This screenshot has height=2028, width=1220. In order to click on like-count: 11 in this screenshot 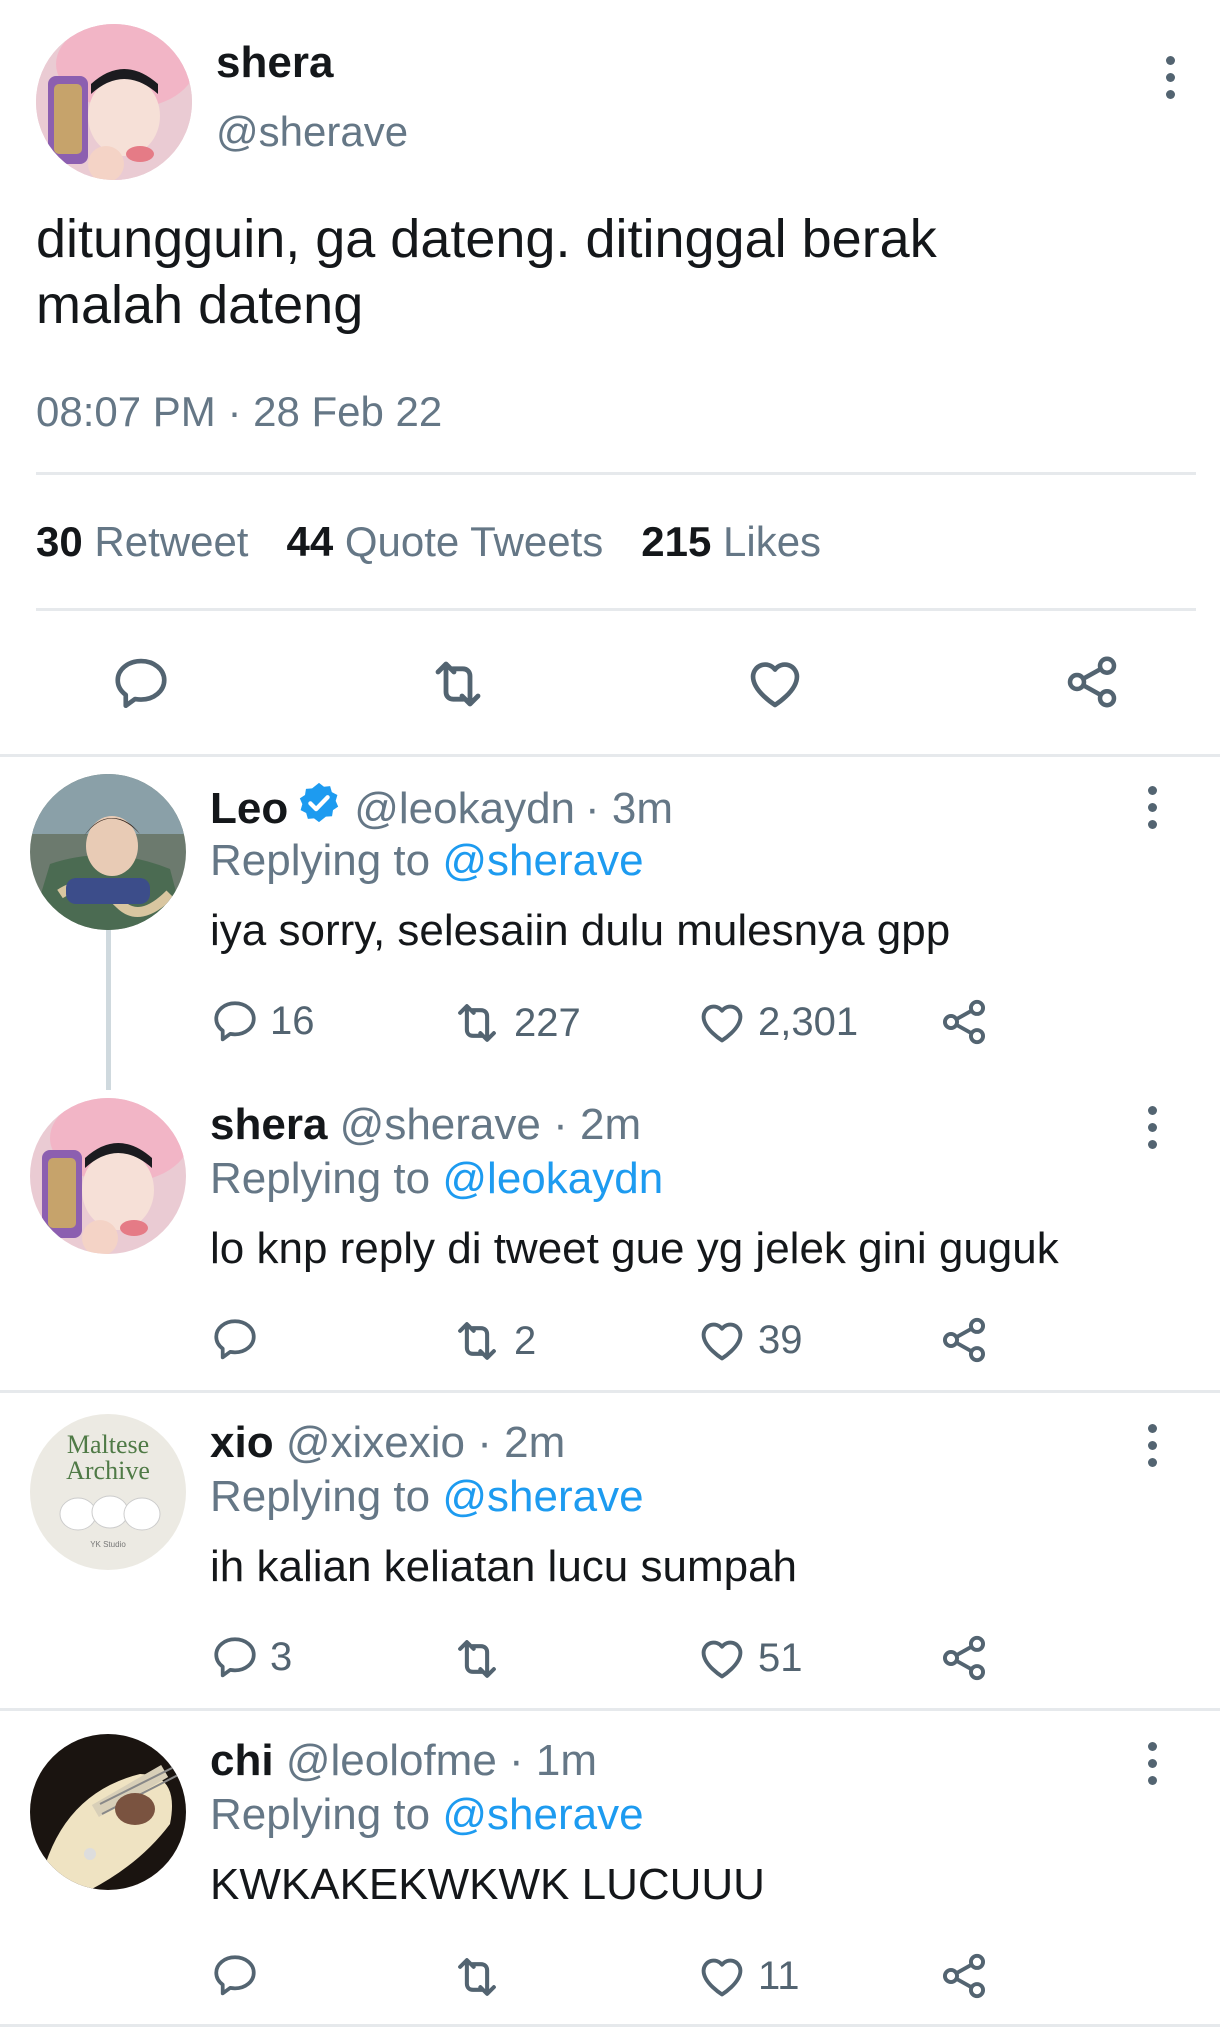, I will do `click(779, 1975)`.